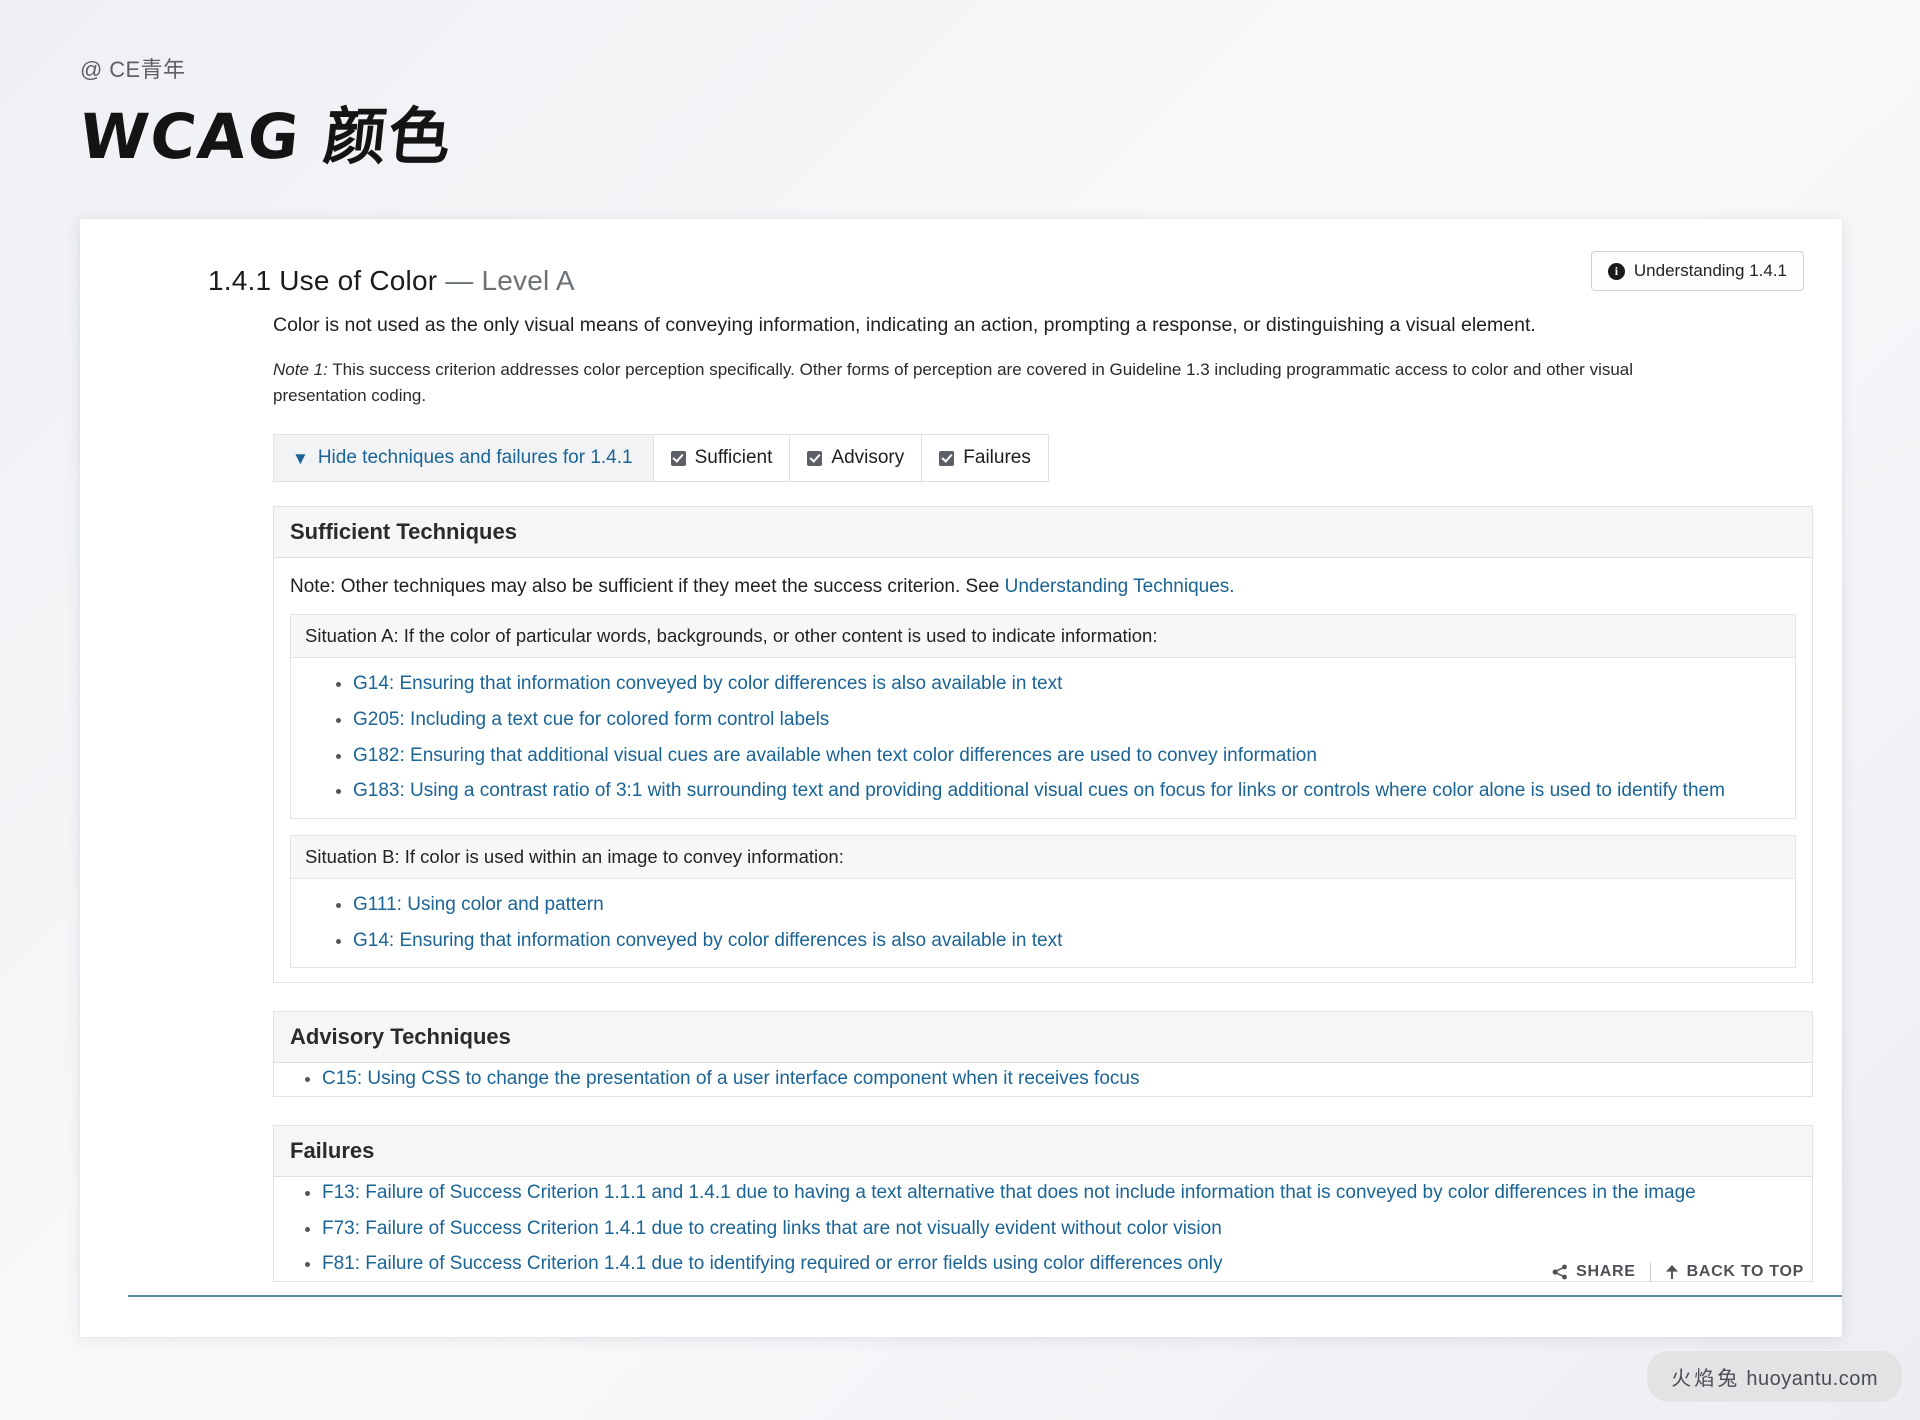 The height and width of the screenshot is (1420, 1920). I want to click on section-heading-failures: Failures, so click(1043, 1151).